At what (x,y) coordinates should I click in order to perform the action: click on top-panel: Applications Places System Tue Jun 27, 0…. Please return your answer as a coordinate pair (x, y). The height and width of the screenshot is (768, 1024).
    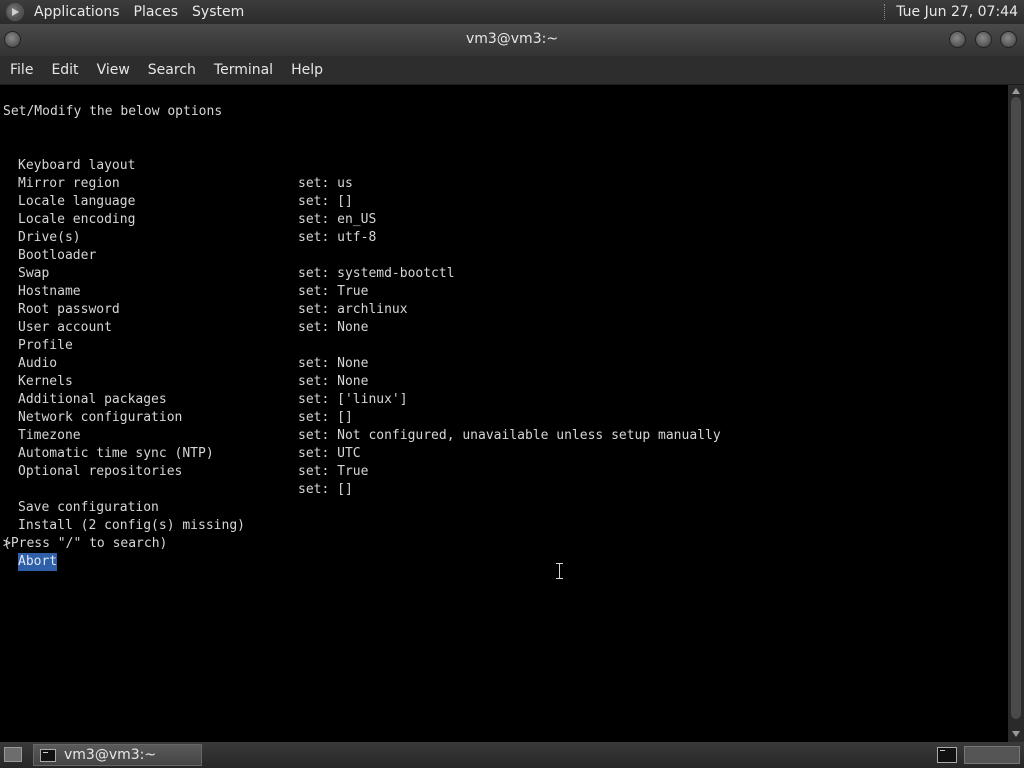
    Looking at the image, I should click on (512, 12).